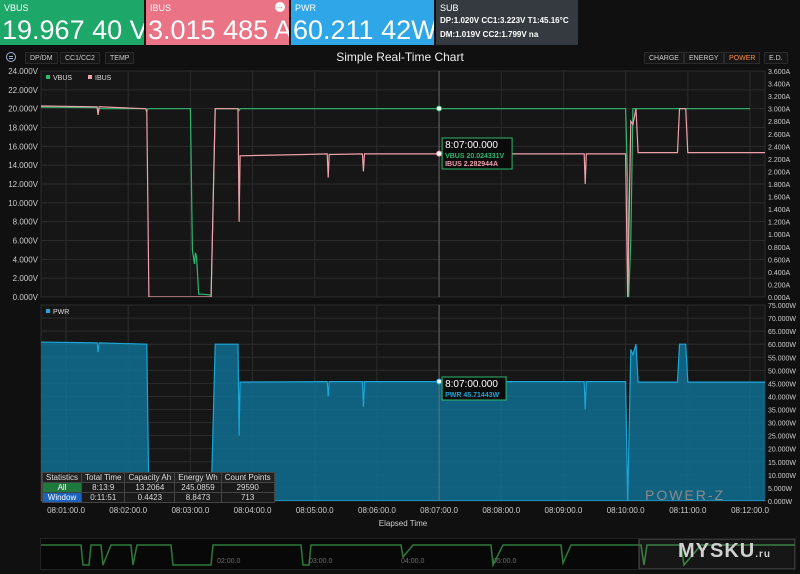 Image resolution: width=800 pixels, height=574 pixels. Describe the element at coordinates (626, 510) in the screenshot. I see `x-tick-label: 08:10:00.0` at that location.